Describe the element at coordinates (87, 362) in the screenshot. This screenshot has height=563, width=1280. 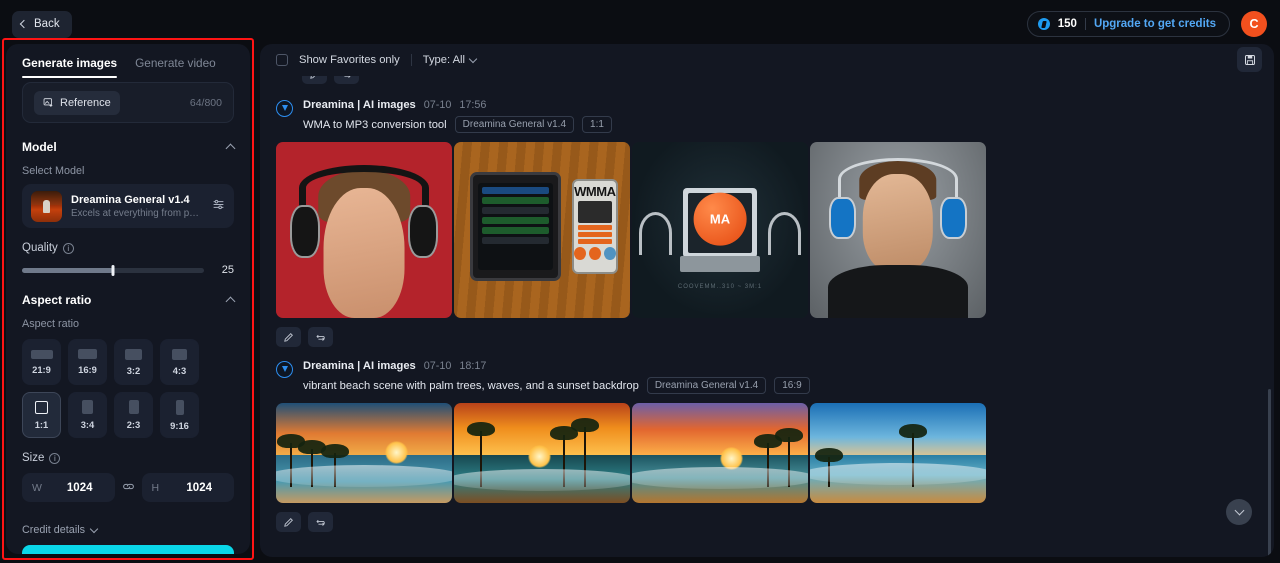
I see `aspect-ratio-16-9: 16:9` at that location.